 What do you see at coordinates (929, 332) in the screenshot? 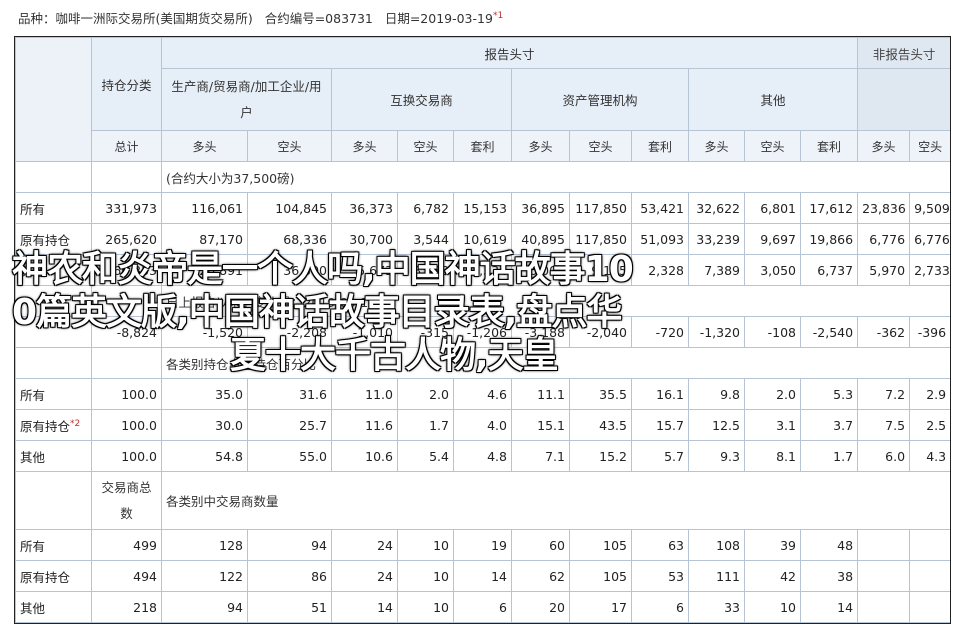
I see `cell: -396` at bounding box center [929, 332].